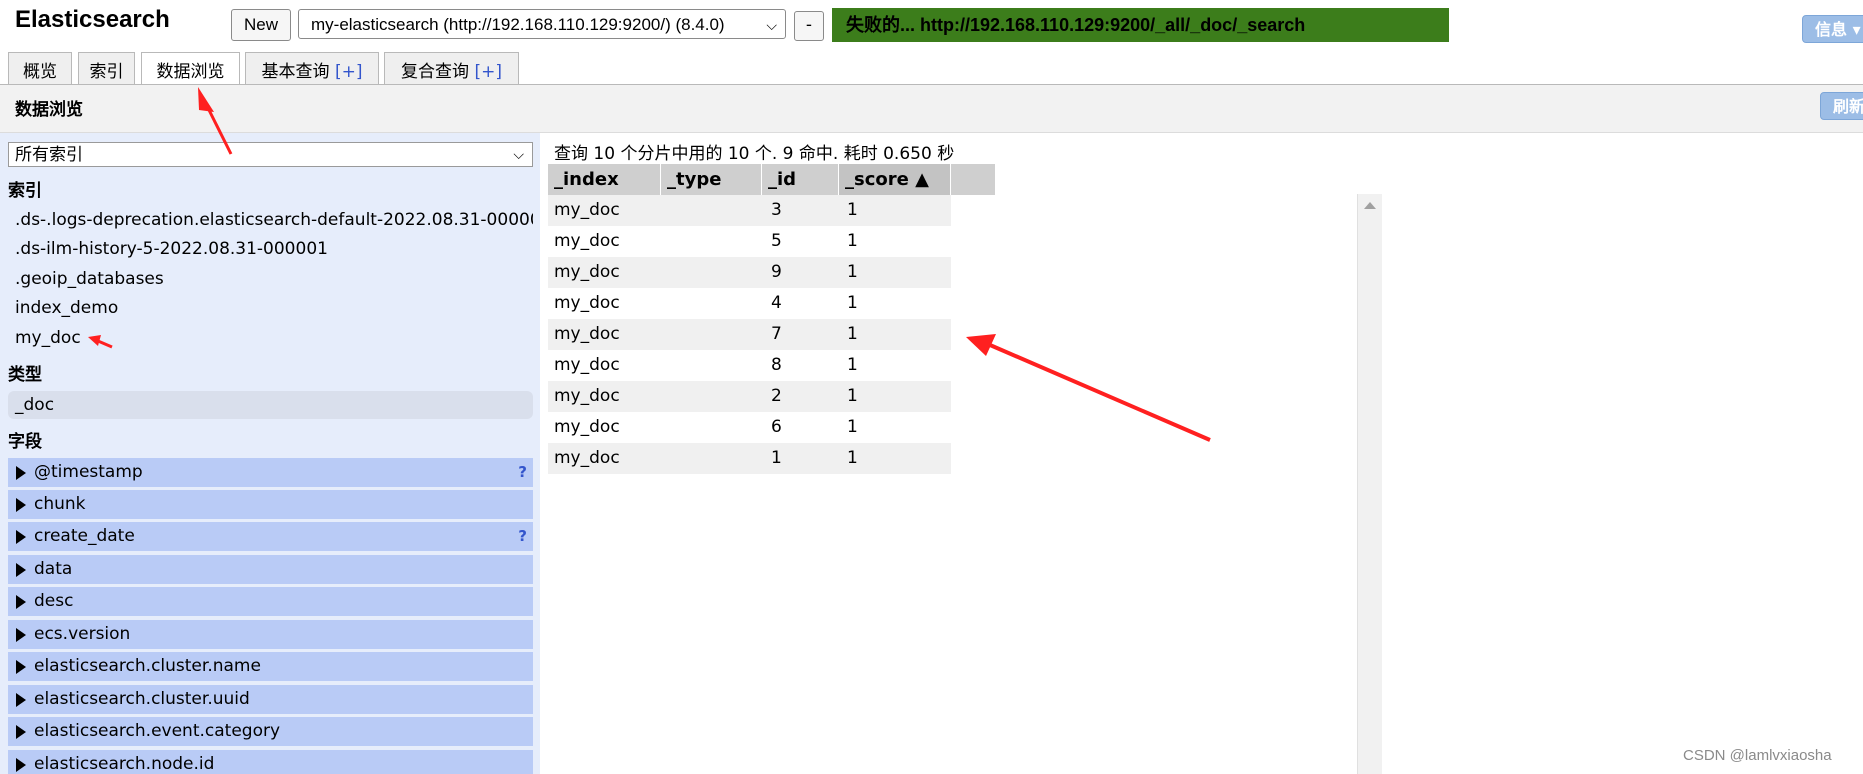 The height and width of the screenshot is (774, 1863). I want to click on annotation-arrow-tab, so click(215, 121).